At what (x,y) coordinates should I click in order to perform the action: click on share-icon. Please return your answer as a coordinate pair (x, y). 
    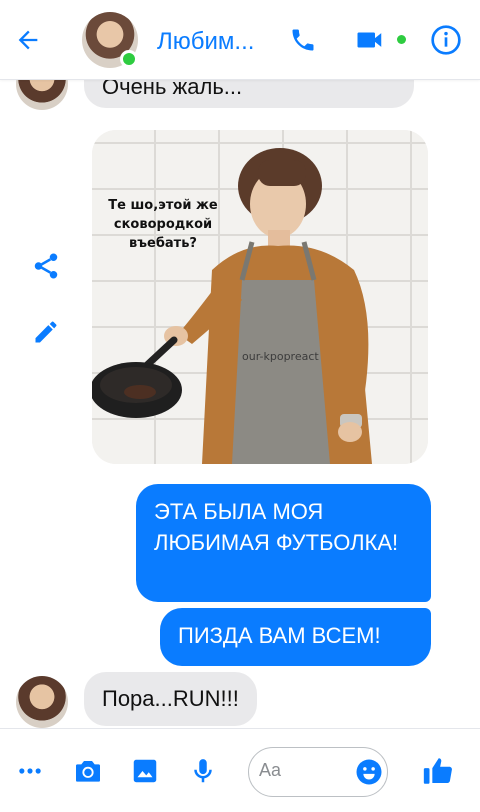
    Looking at the image, I should click on (46, 266).